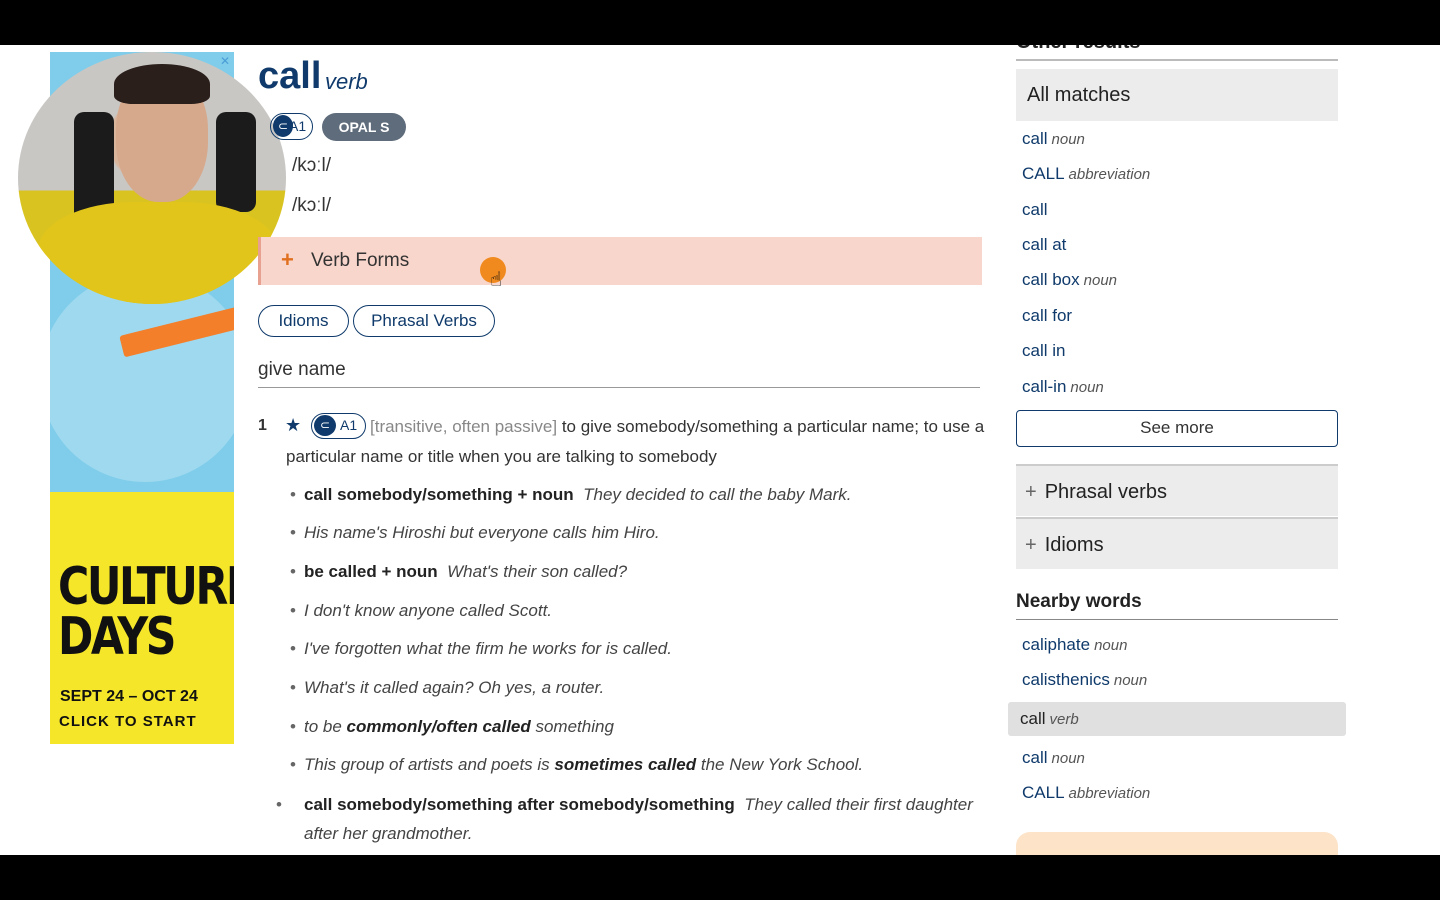  Describe the element at coordinates (283, 126) in the screenshot. I see `oxford-3000-icon: ⊂` at that location.